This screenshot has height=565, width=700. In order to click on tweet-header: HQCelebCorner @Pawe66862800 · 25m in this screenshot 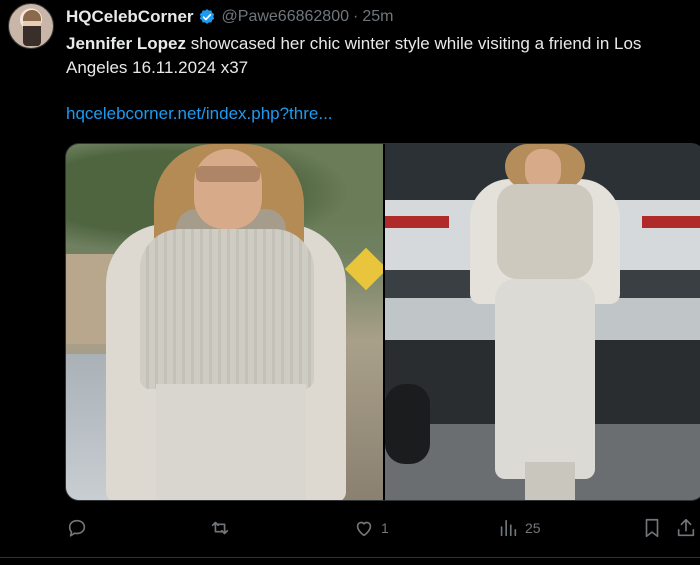, I will do `click(229, 17)`.